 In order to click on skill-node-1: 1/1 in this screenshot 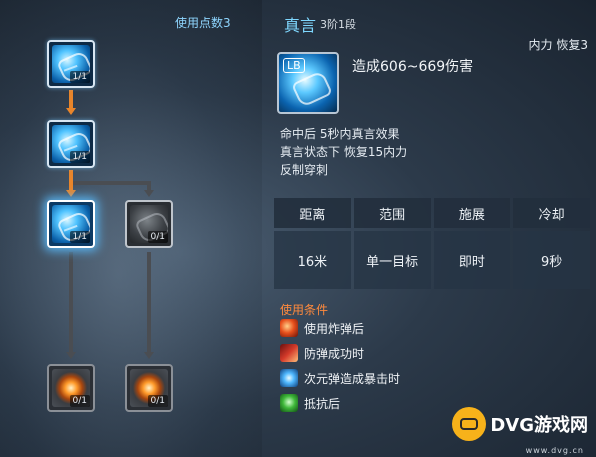, I will do `click(71, 64)`.